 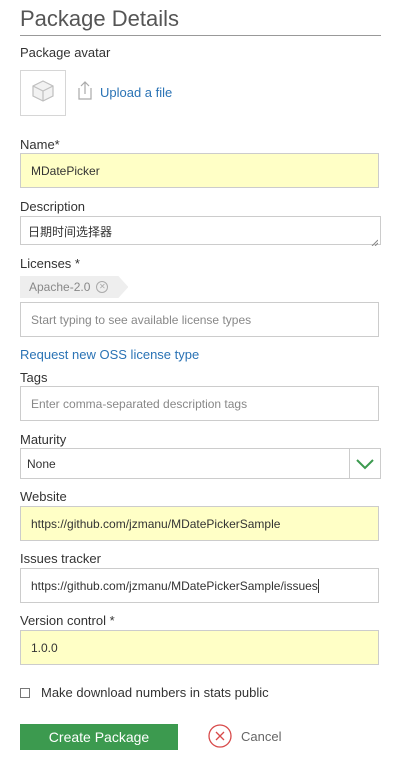 What do you see at coordinates (70, 232) in the screenshot?
I see `description-value: 日期时间选择器` at bounding box center [70, 232].